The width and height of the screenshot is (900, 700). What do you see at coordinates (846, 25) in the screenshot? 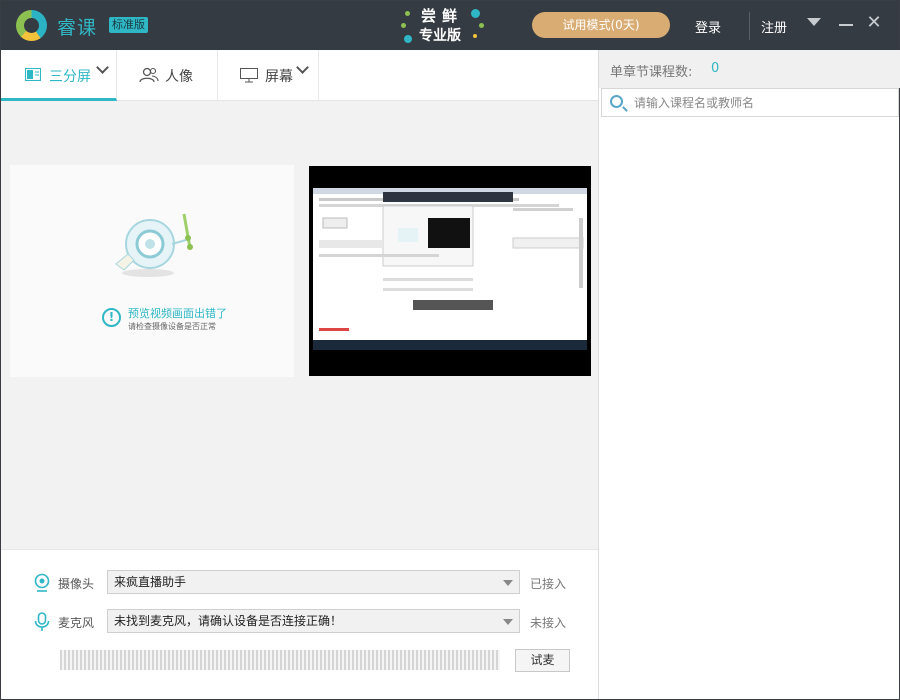
I see `minimize-icon` at bounding box center [846, 25].